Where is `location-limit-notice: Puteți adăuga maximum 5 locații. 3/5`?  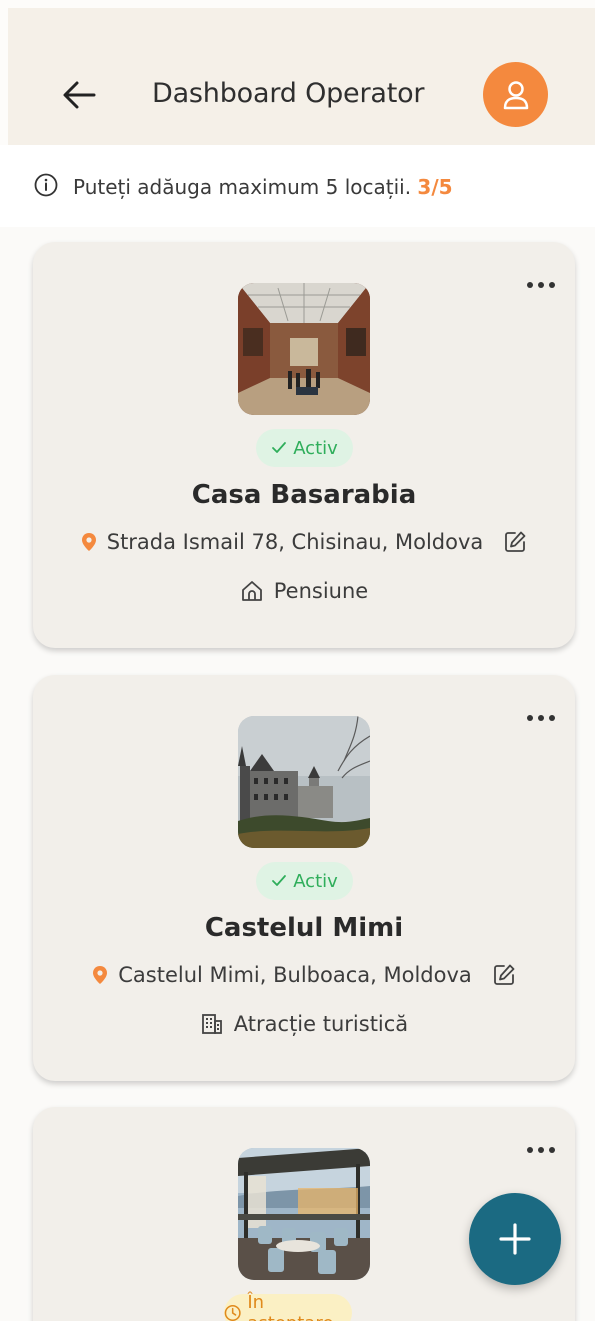
location-limit-notice: Puteți adăuga maximum 5 locații. 3/5 is located at coordinates (297, 186).